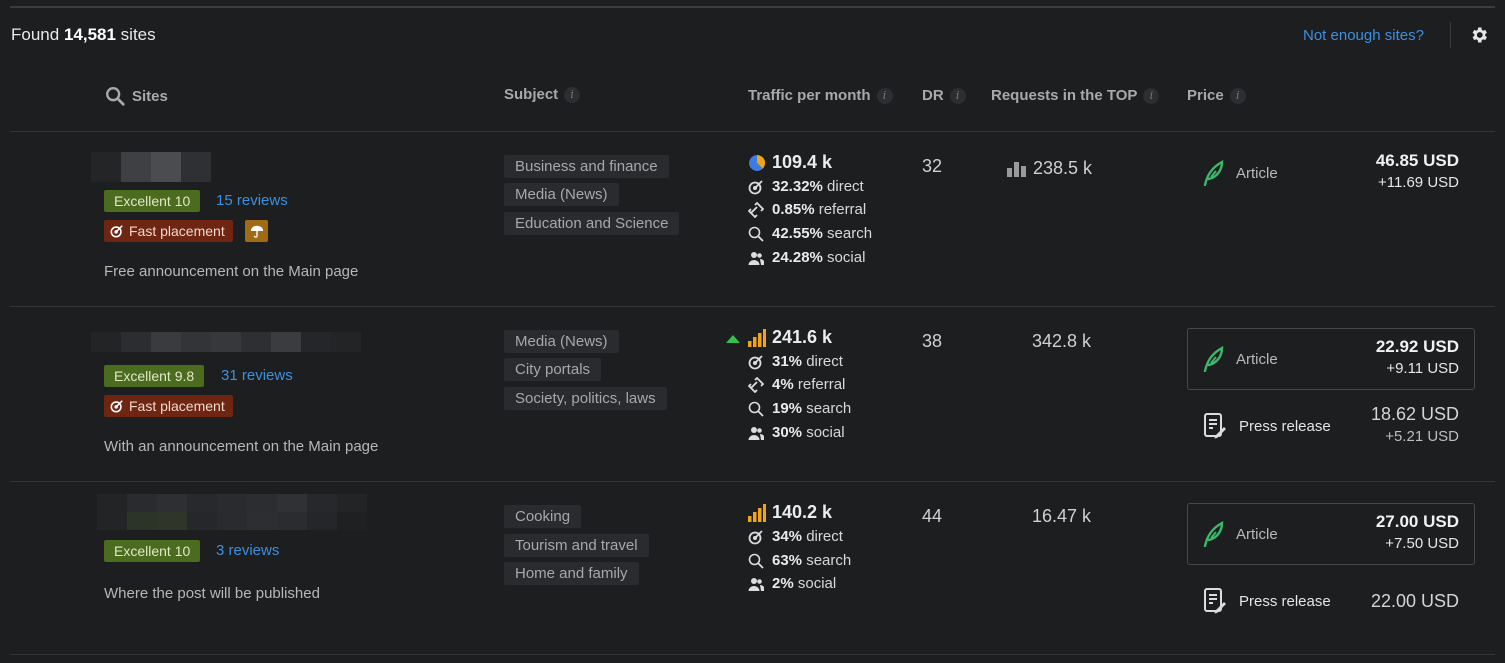 The width and height of the screenshot is (1505, 663). I want to click on column-header-sites: Sites, so click(136, 96).